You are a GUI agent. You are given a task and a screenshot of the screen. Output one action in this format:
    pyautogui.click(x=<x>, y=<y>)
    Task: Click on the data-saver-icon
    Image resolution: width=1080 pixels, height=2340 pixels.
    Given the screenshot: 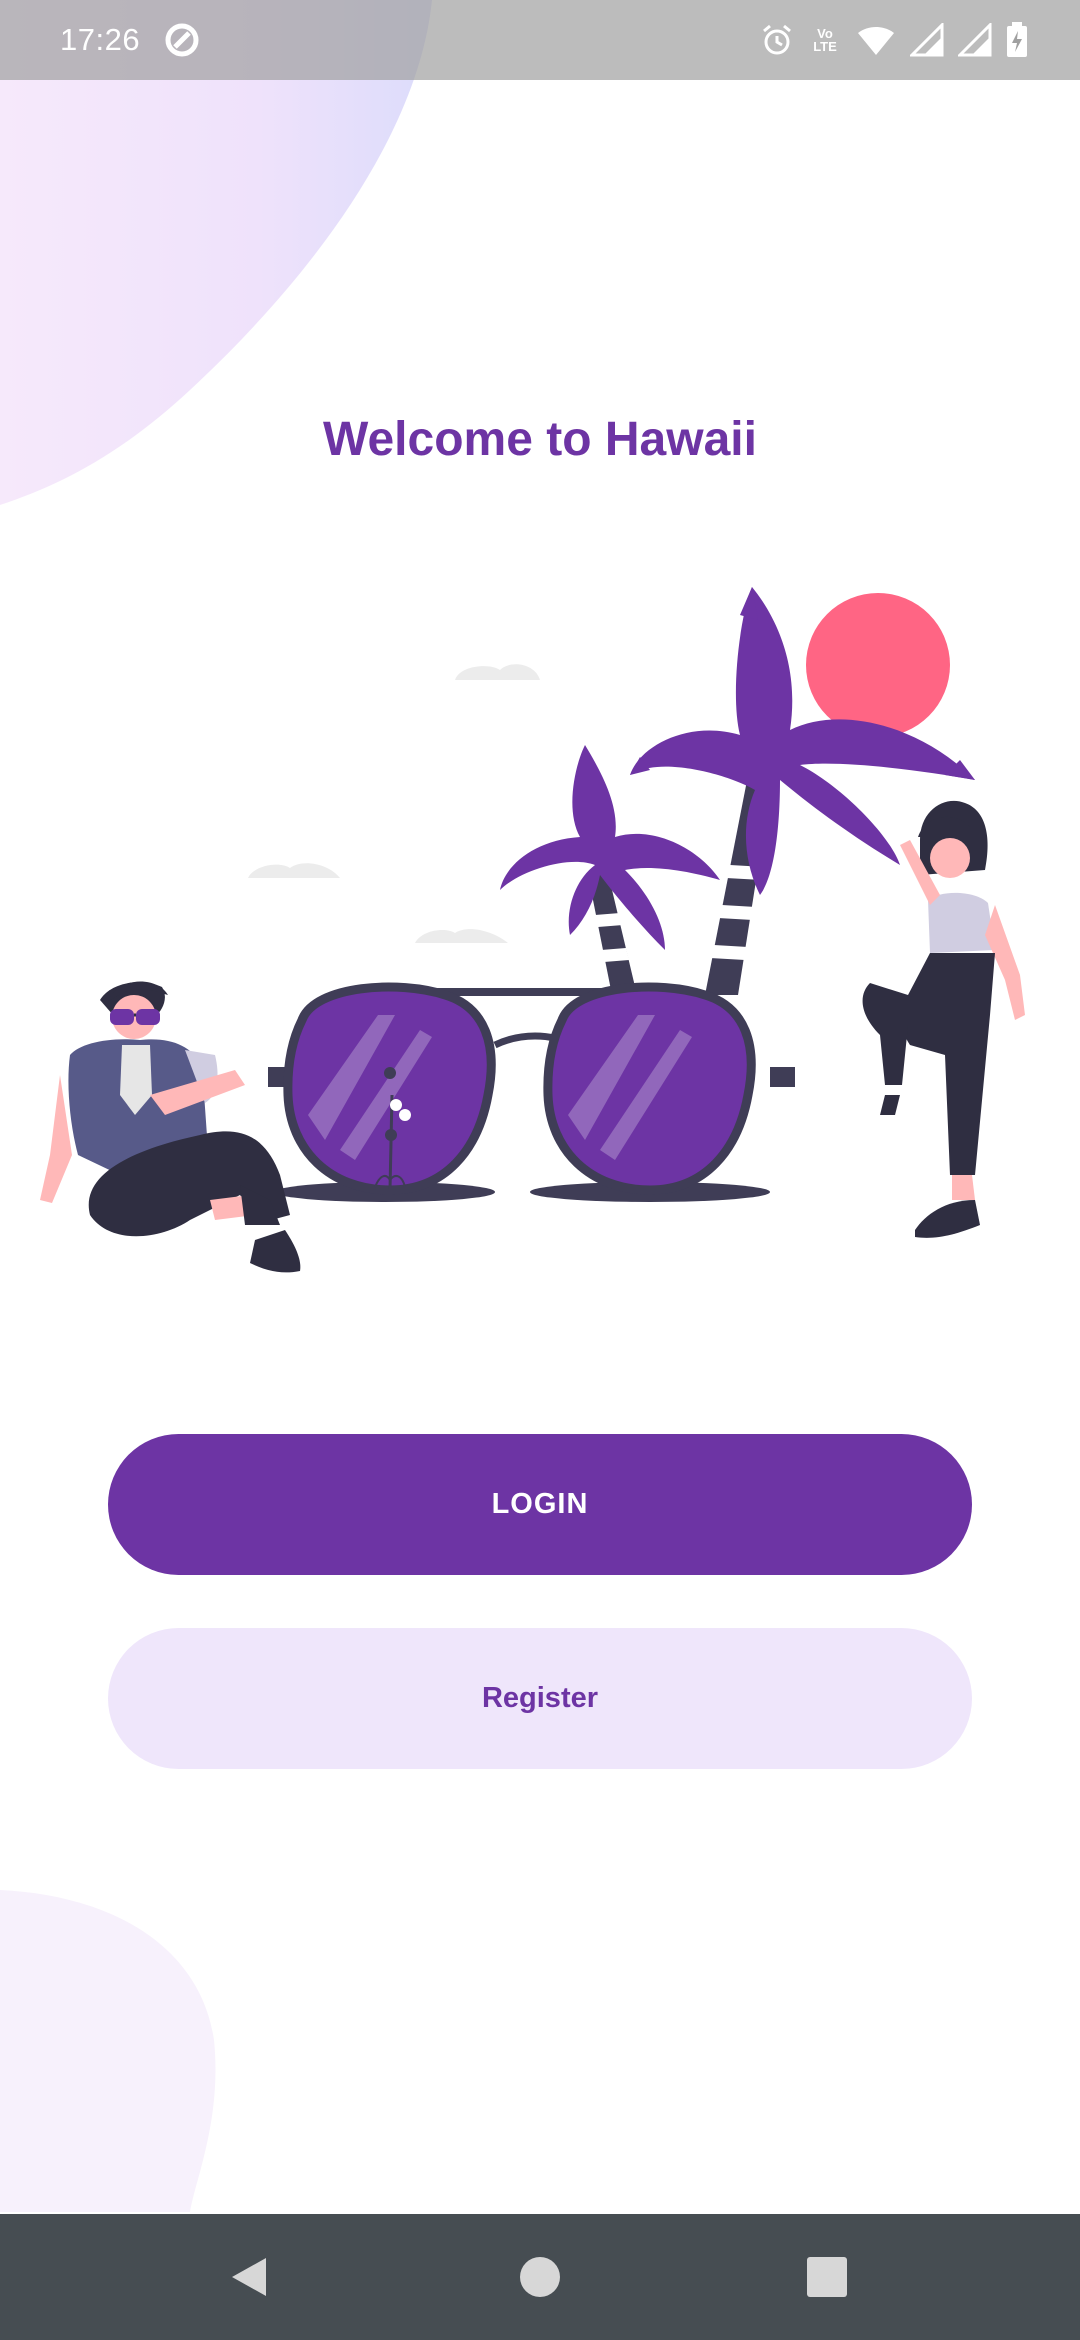 What is the action you would take?
    pyautogui.click(x=182, y=40)
    